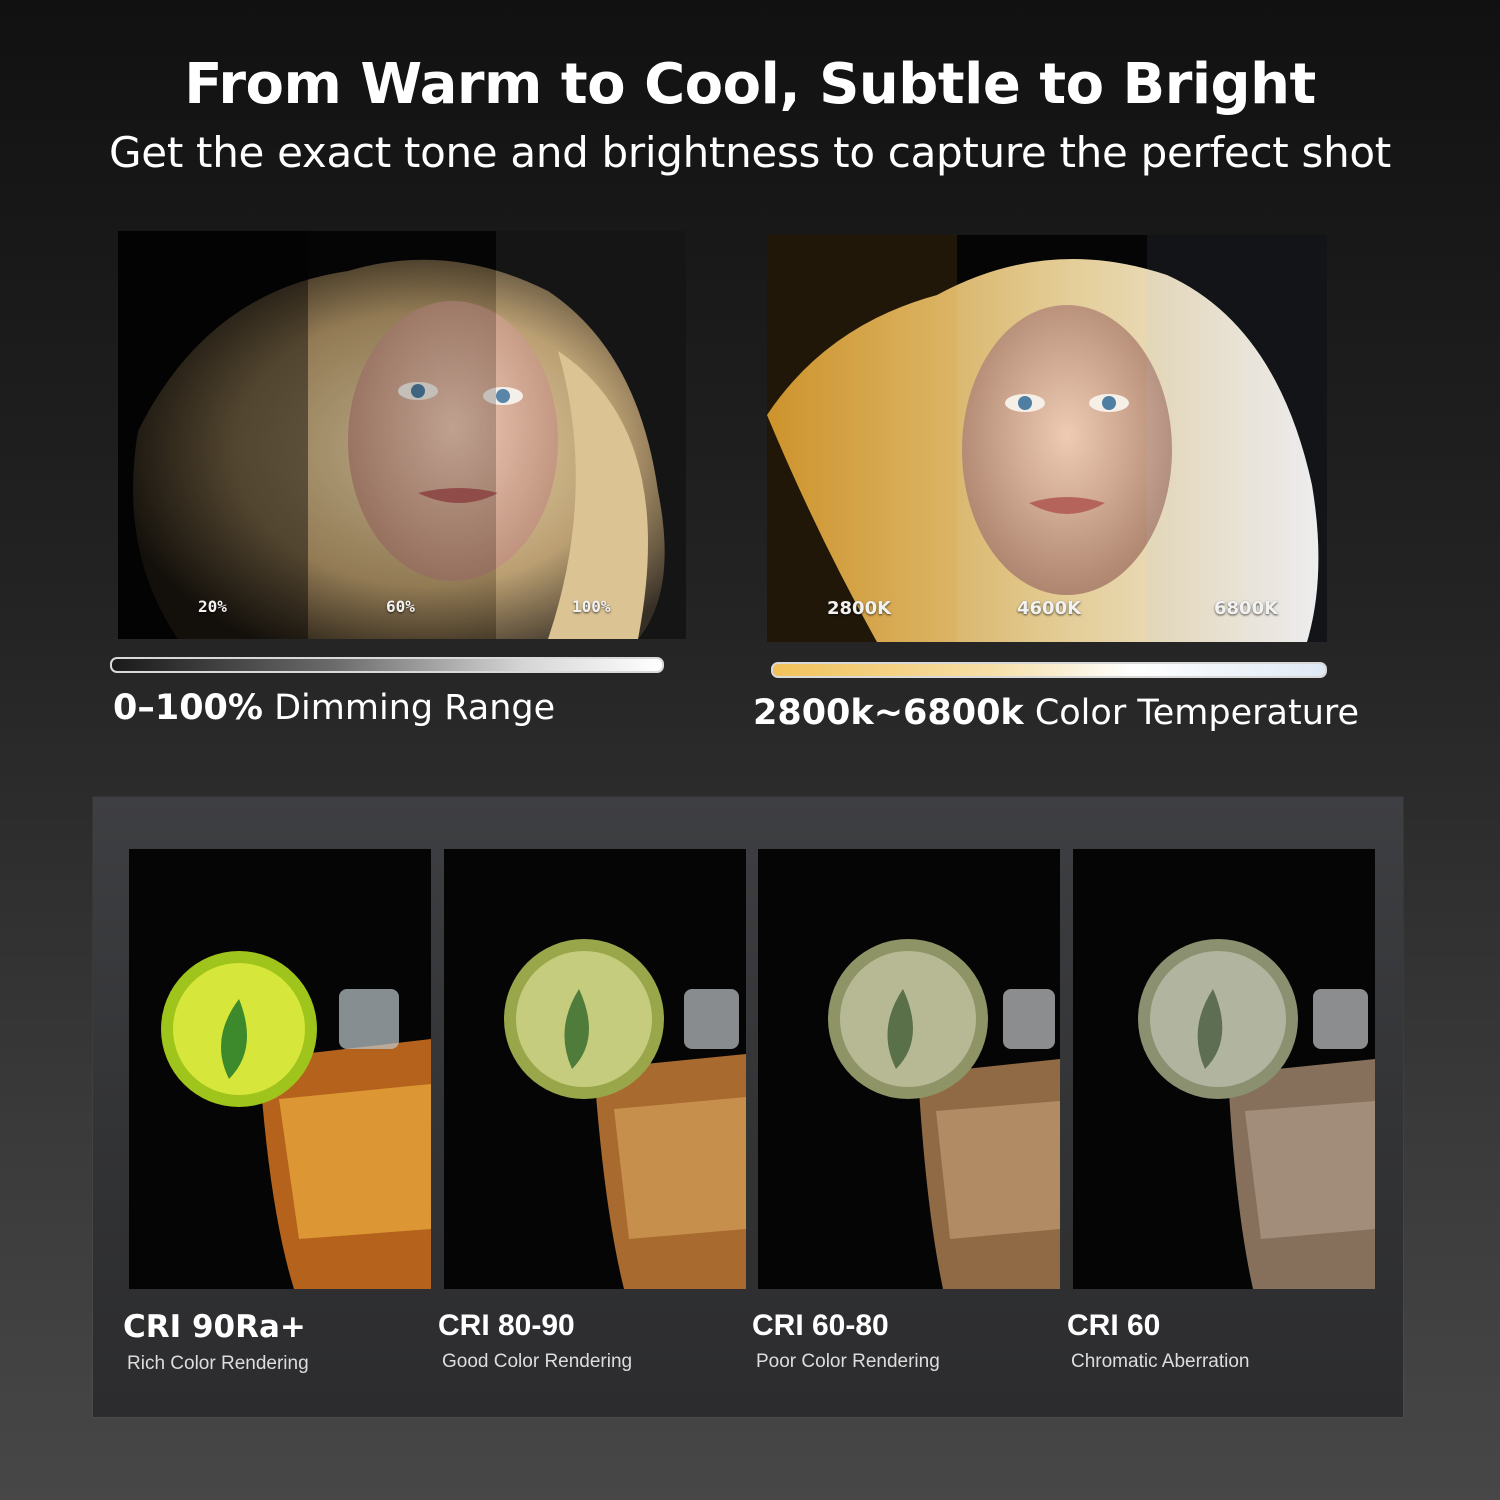  I want to click on cri-90-title: CRI 90Ra+, so click(214, 1327).